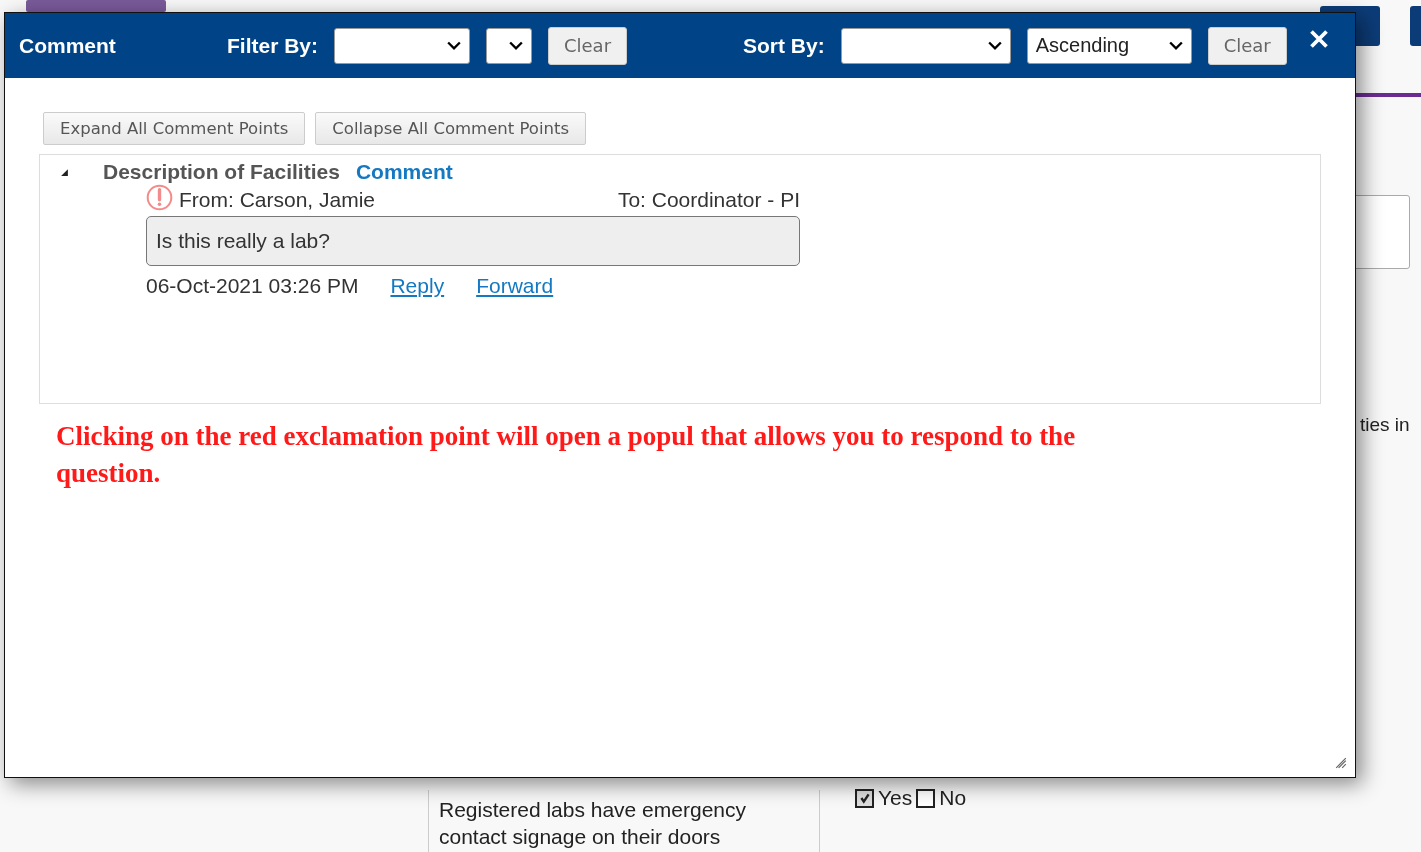  I want to click on recipient-text: To: Coordinator - PI, so click(708, 200).